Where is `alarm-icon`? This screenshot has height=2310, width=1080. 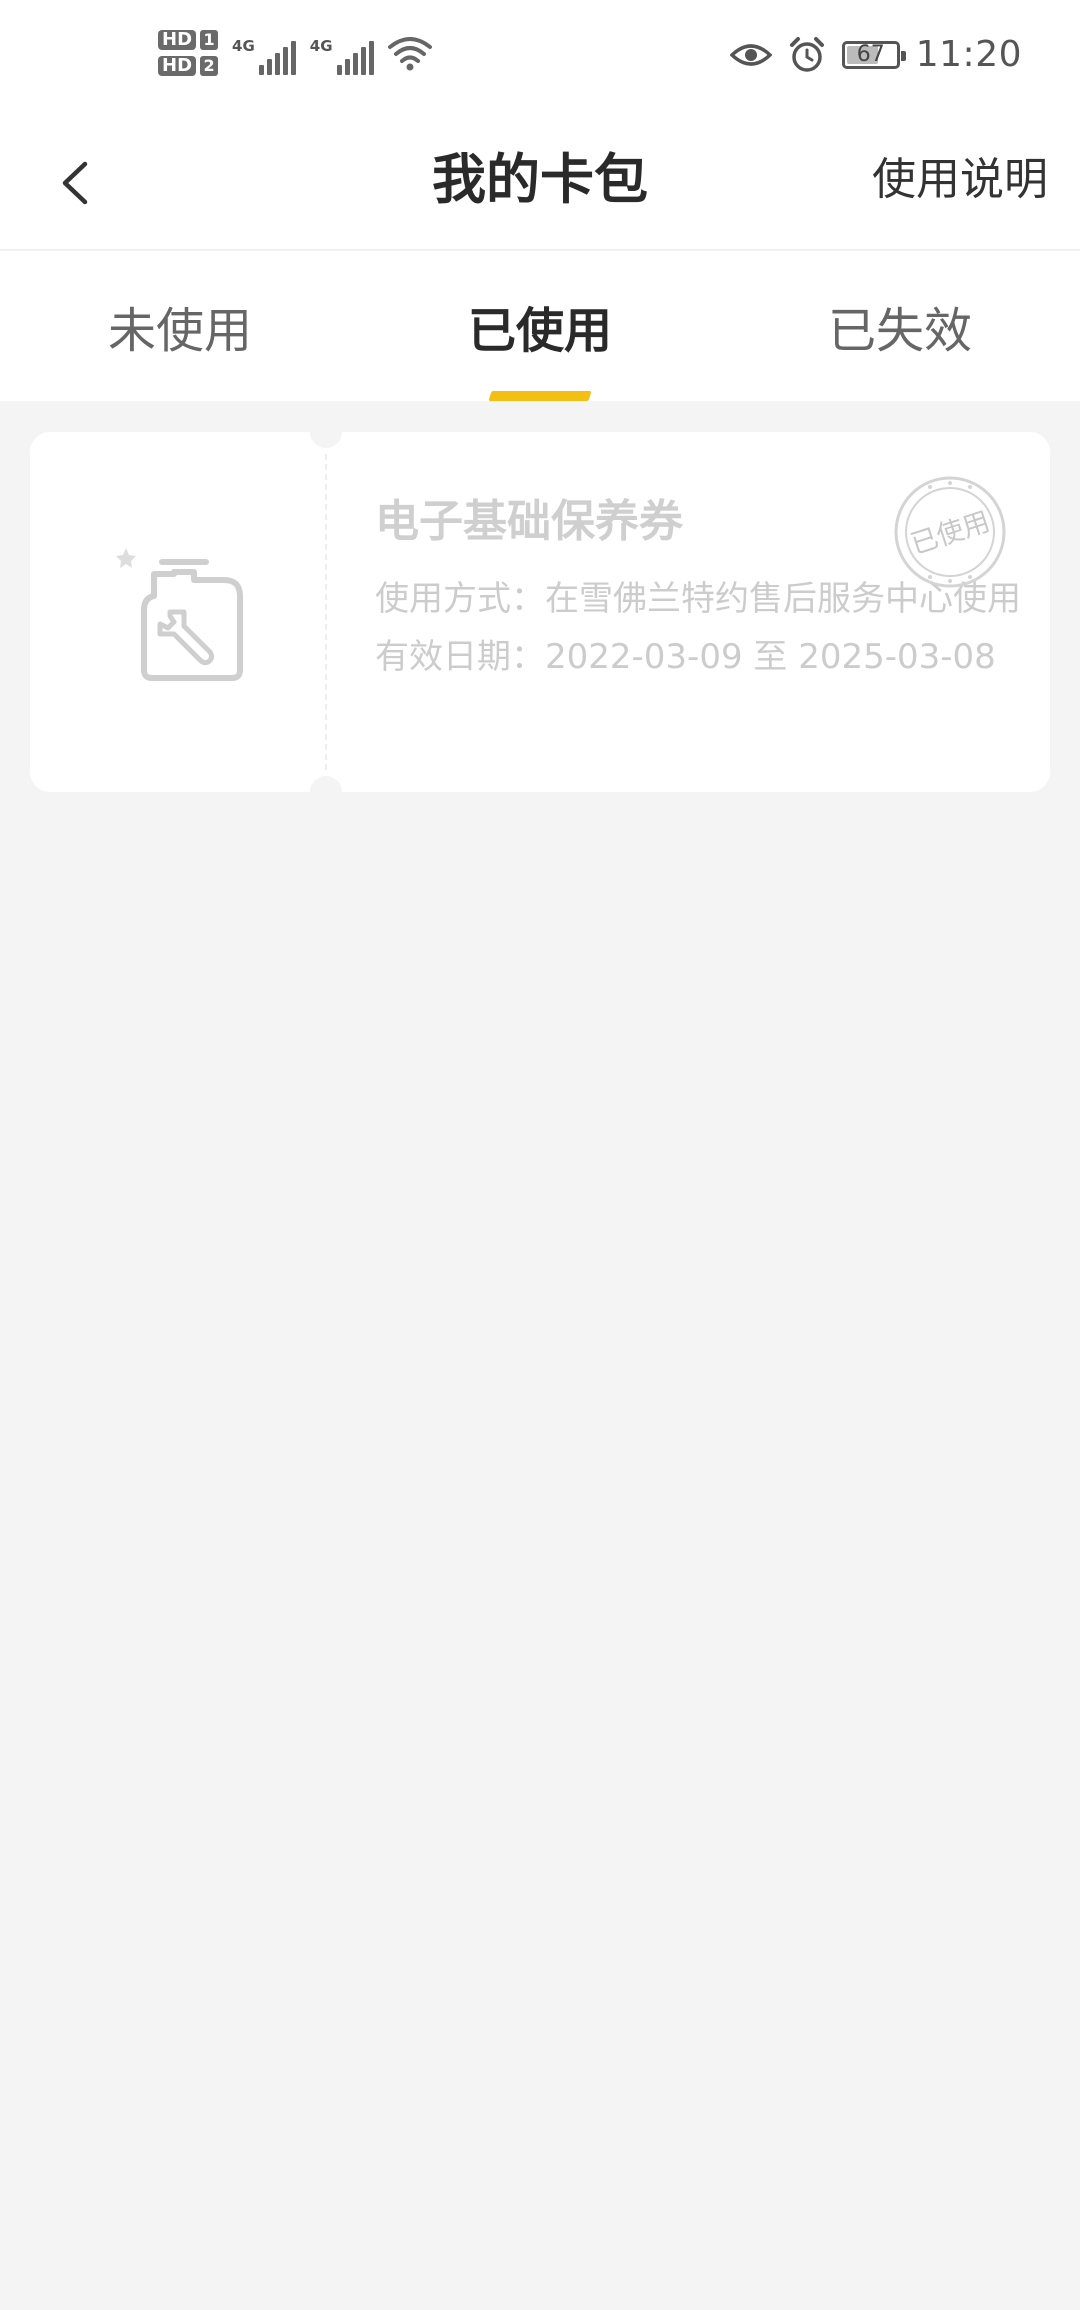 alarm-icon is located at coordinates (806, 54).